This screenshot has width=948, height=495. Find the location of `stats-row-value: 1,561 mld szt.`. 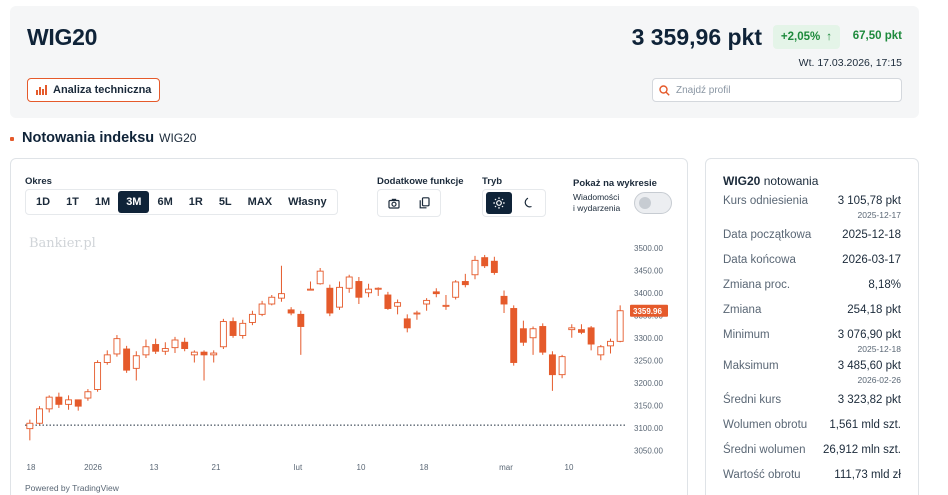

stats-row-value: 1,561 mld szt. is located at coordinates (865, 425).